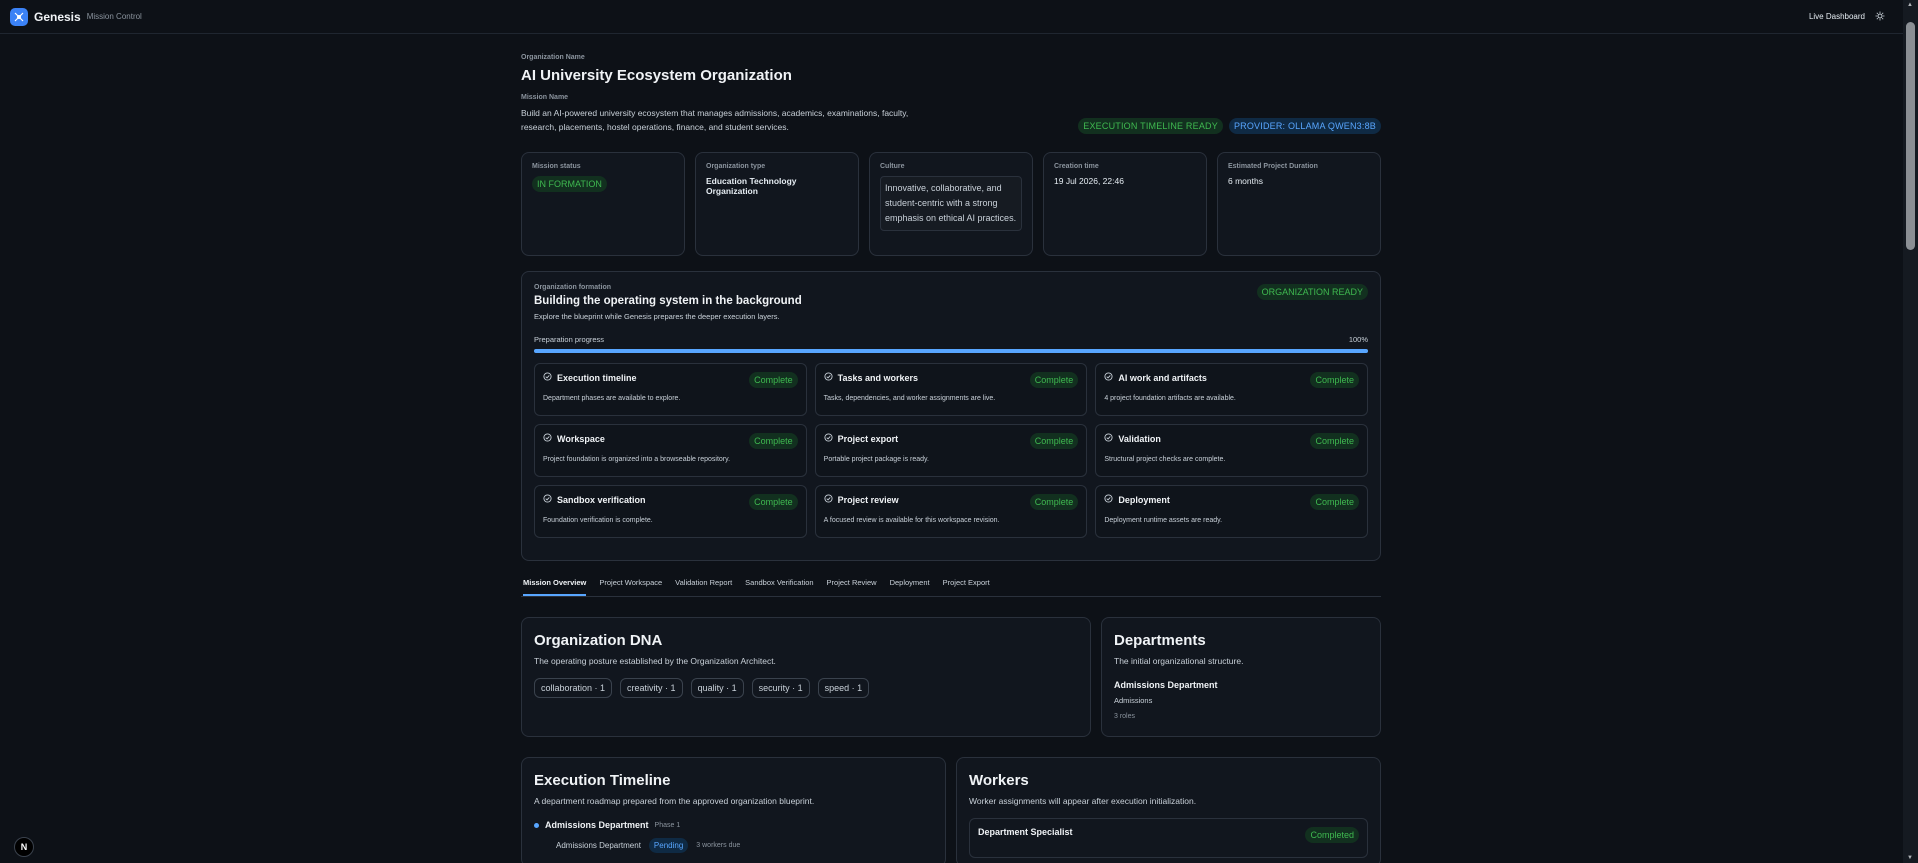 Image resolution: width=1918 pixels, height=863 pixels. What do you see at coordinates (556, 166) in the screenshot?
I see `stat-label: Mission status` at bounding box center [556, 166].